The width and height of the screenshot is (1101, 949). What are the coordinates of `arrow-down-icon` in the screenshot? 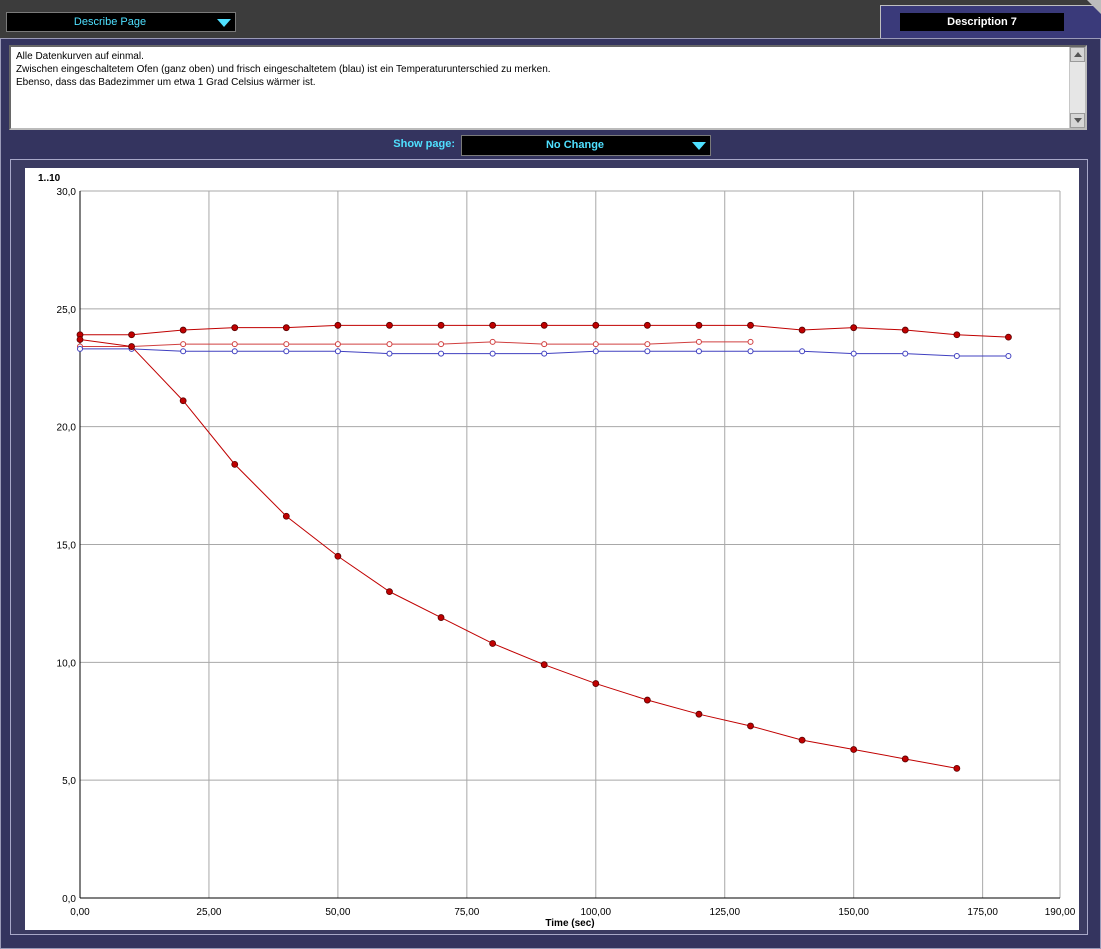 It's located at (1078, 120).